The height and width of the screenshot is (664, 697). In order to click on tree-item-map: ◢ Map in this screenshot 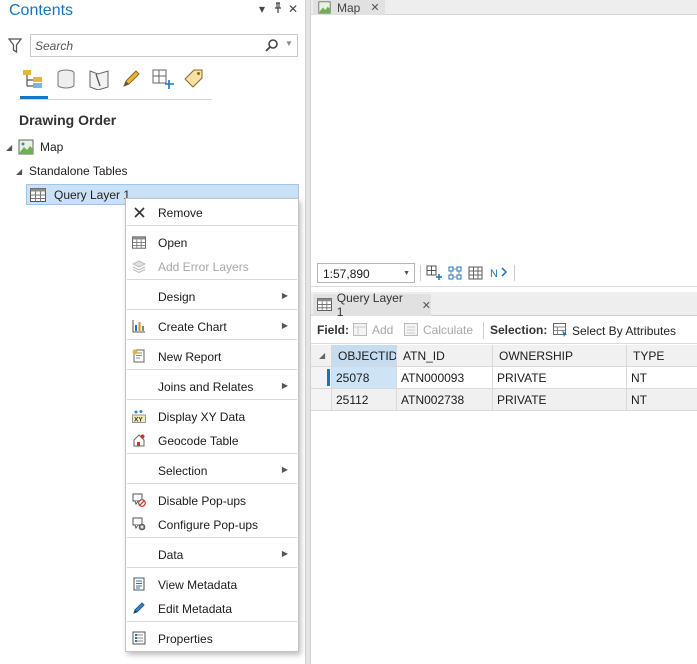, I will do `click(34, 147)`.